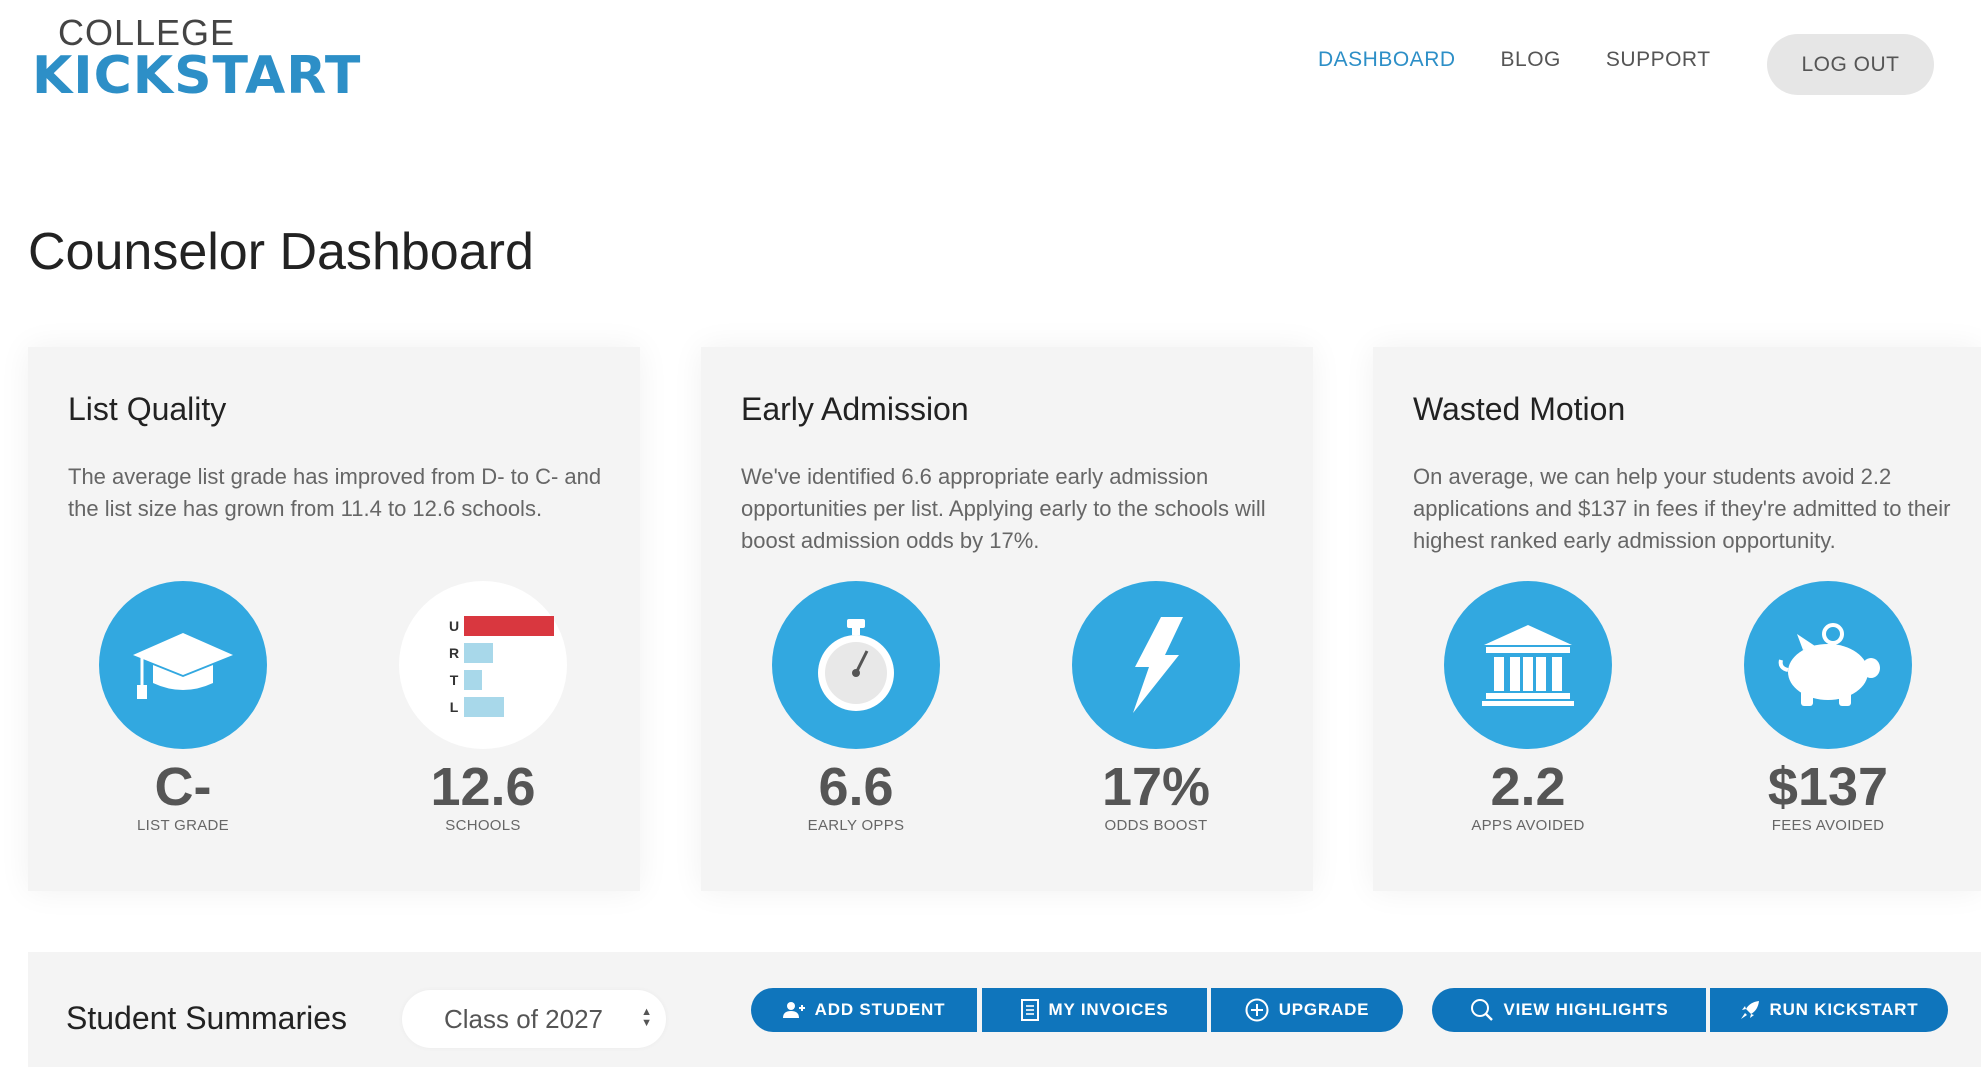 This screenshot has width=1981, height=1067. What do you see at coordinates (1850, 64) in the screenshot?
I see `logout-button: LOG OUT` at bounding box center [1850, 64].